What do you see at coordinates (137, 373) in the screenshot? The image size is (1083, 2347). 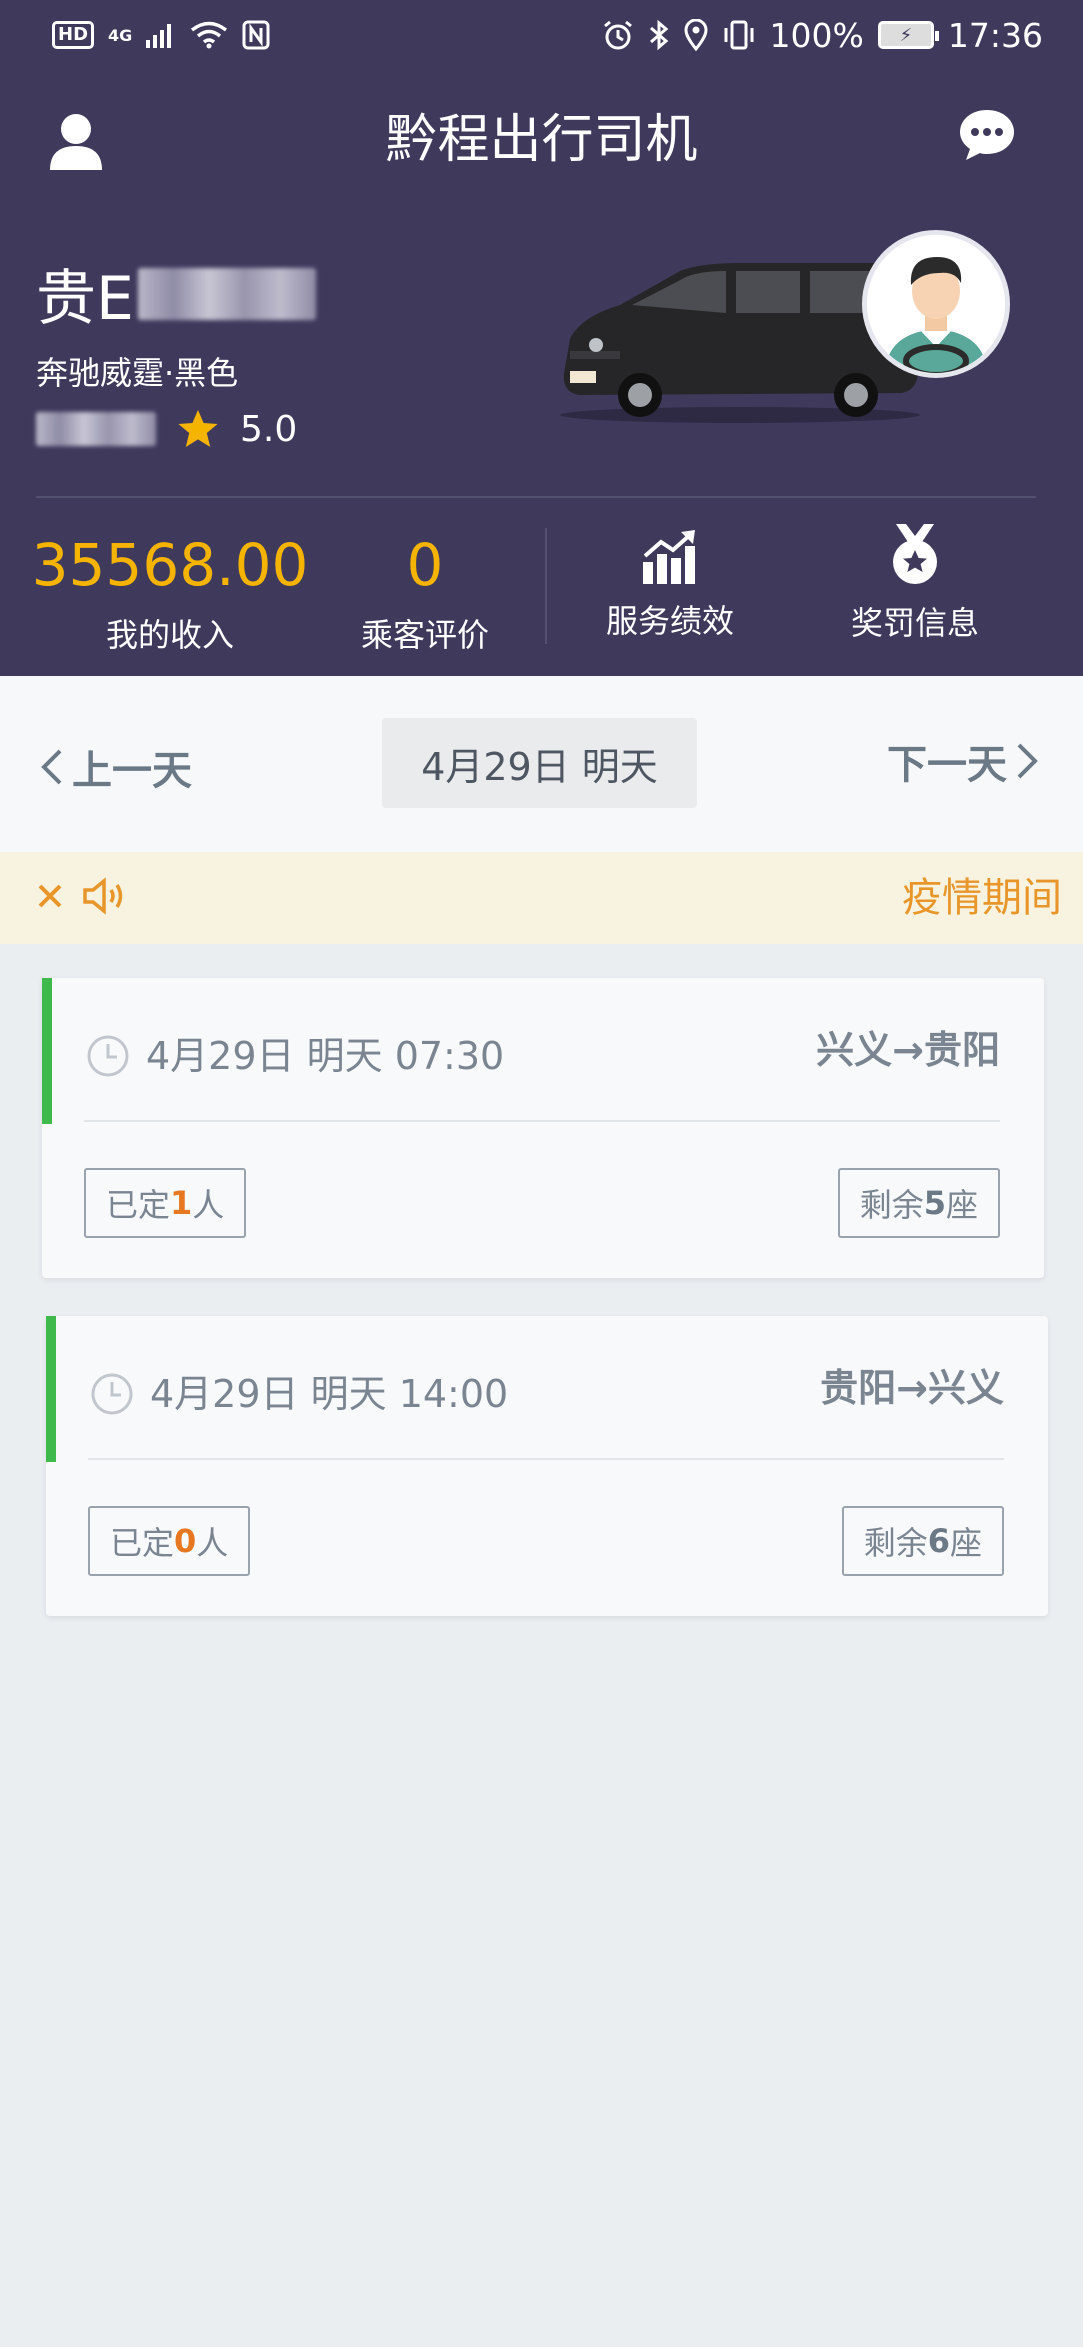 I see `car-model: 奔驰威霆·黑色` at bounding box center [137, 373].